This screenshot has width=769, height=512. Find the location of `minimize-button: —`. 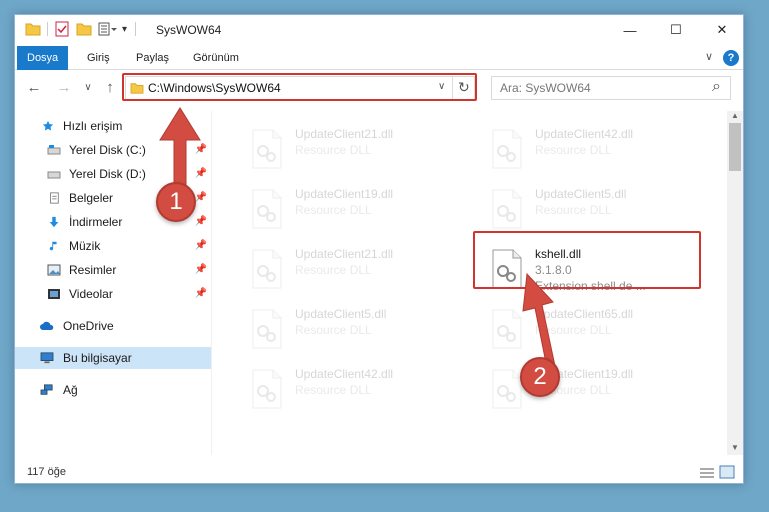

minimize-button: — is located at coordinates (630, 30).